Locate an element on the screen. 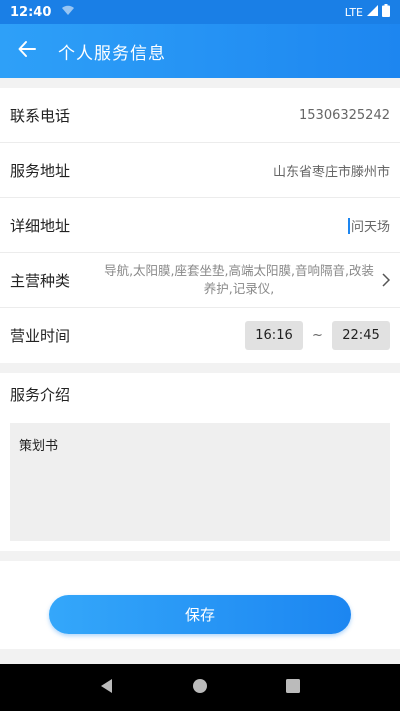 The width and height of the screenshot is (400, 711). detail-address-value: 问天场 is located at coordinates (370, 227).